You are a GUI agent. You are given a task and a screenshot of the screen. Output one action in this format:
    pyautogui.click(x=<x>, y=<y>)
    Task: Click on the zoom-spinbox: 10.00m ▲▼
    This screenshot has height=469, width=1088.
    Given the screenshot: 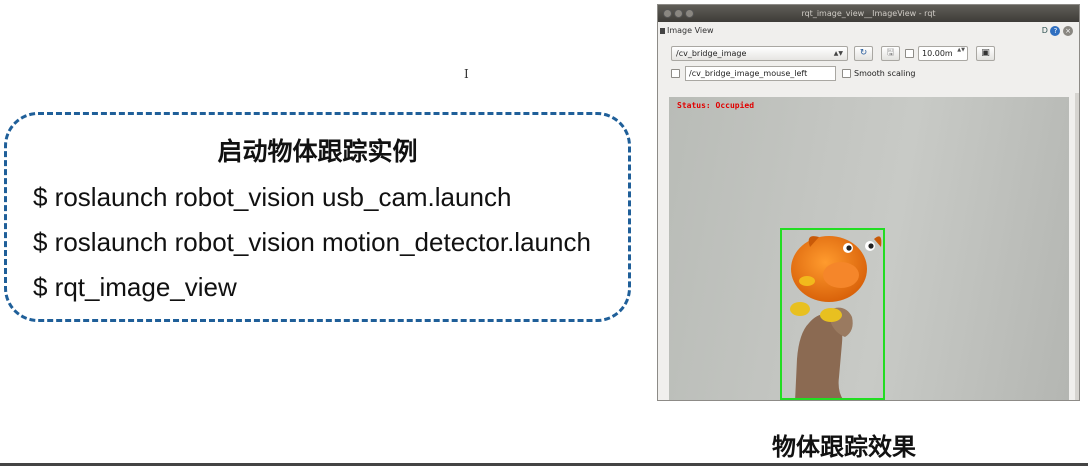 What is the action you would take?
    pyautogui.click(x=943, y=53)
    